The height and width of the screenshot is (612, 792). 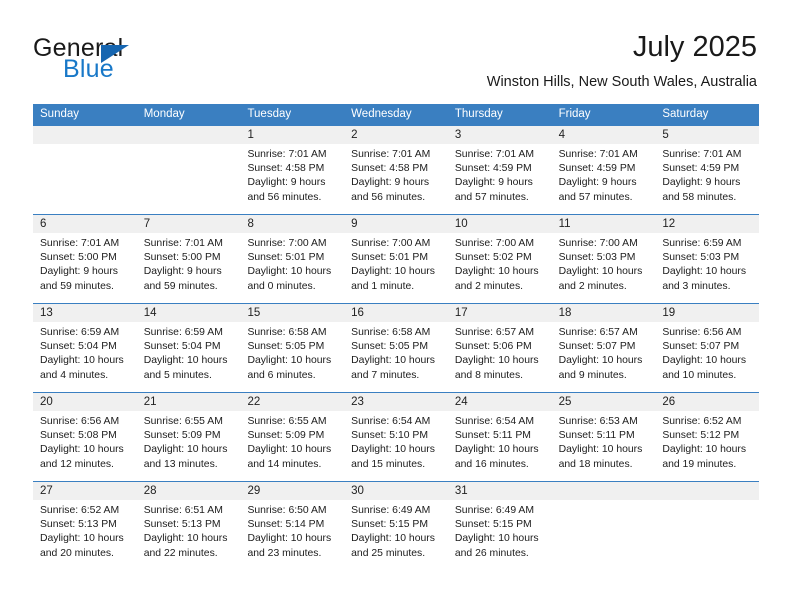 I want to click on day-number: 10, so click(x=461, y=224).